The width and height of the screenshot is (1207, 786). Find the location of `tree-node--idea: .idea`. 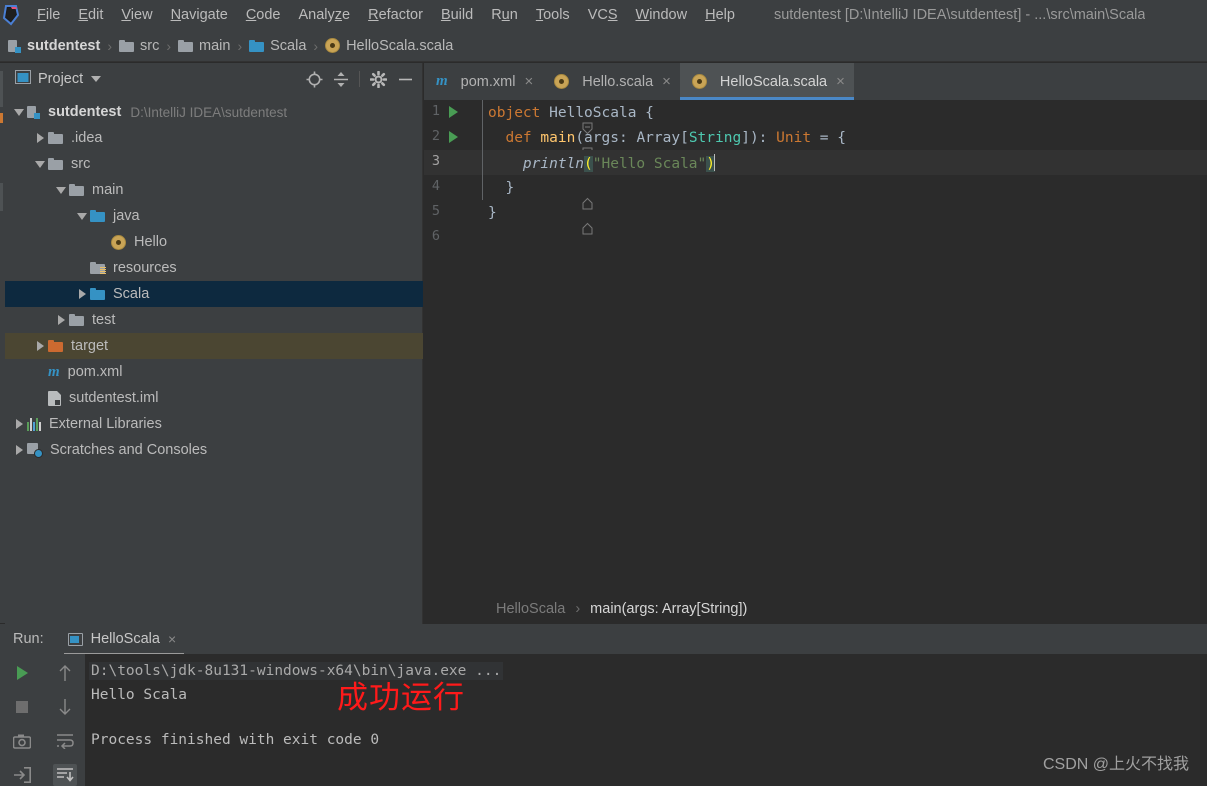

tree-node--idea: .idea is located at coordinates (214, 138).